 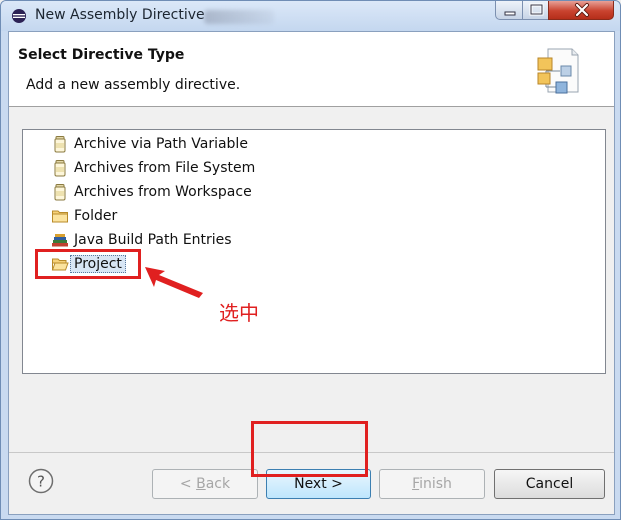 What do you see at coordinates (309, 449) in the screenshot?
I see `annotation-box-next` at bounding box center [309, 449].